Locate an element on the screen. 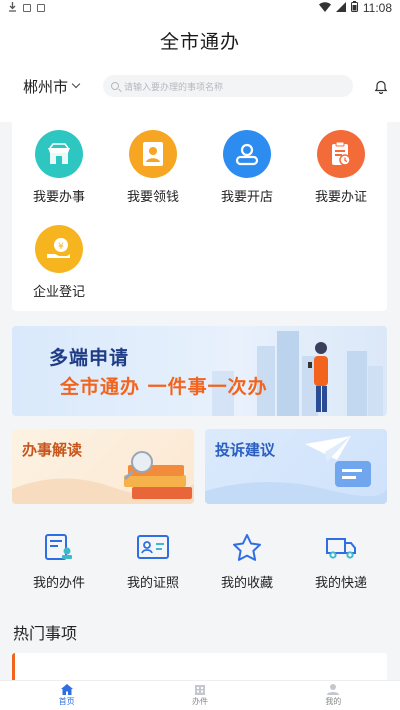 This screenshot has width=400, height=710. id-card-icon is located at coordinates (153, 547).